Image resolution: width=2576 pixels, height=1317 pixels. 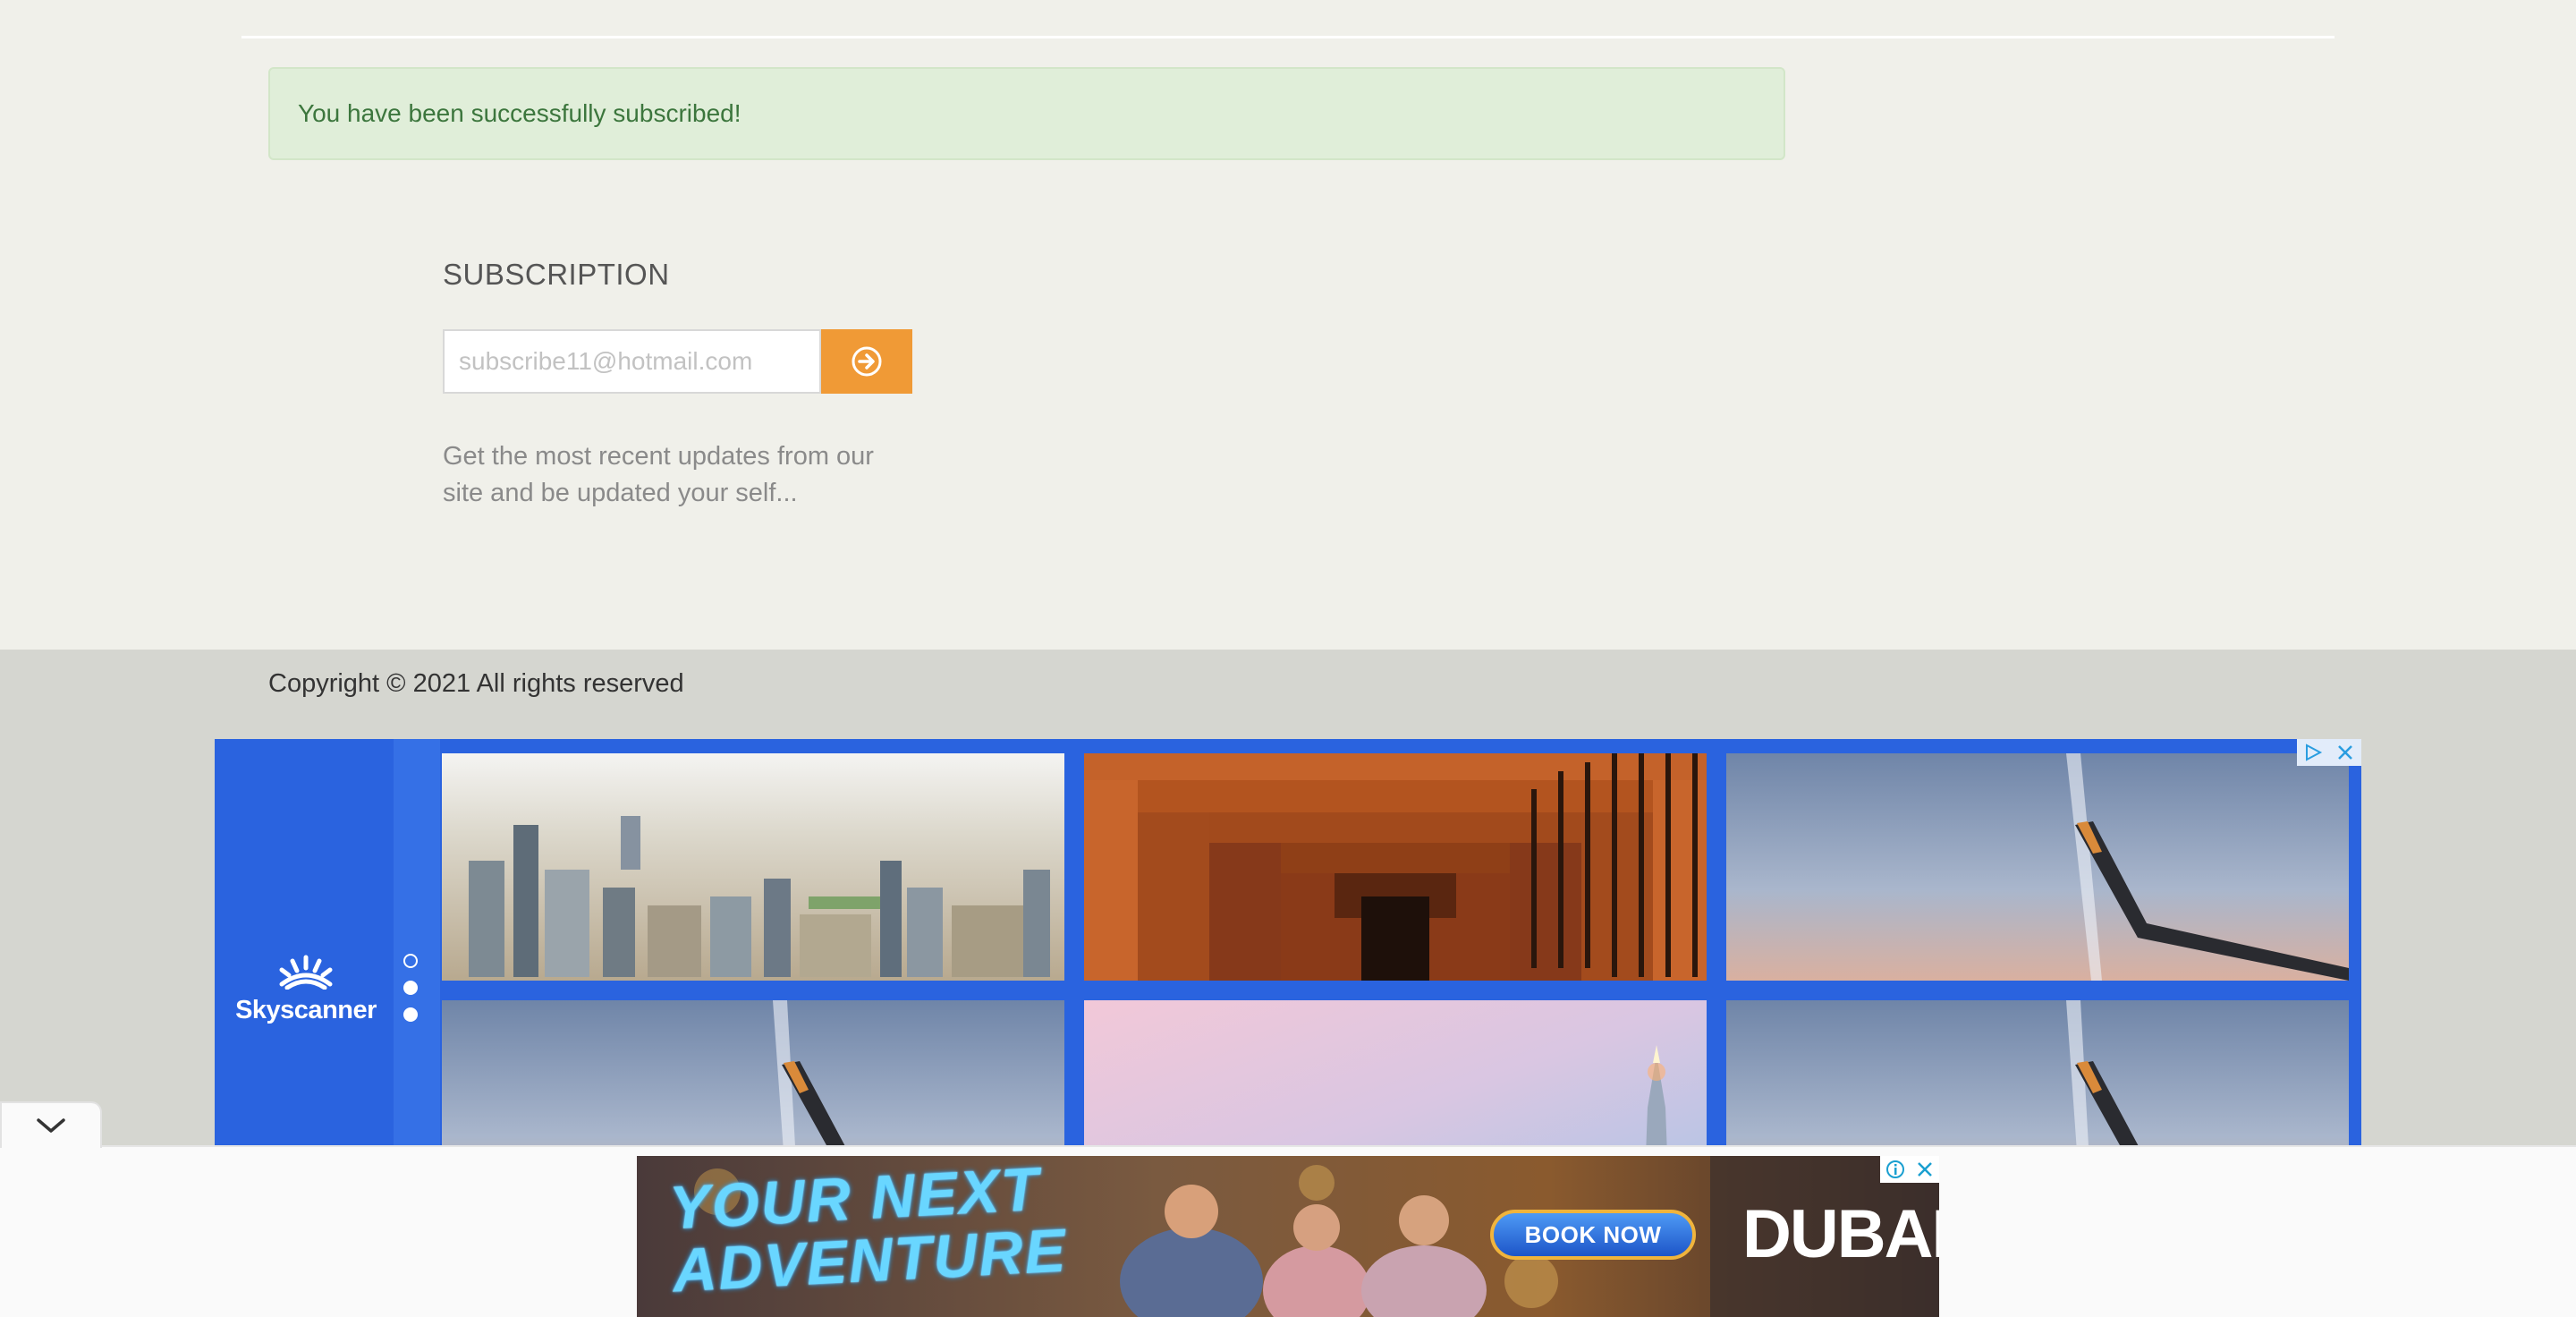 What do you see at coordinates (1593, 1235) in the screenshot?
I see `book-now-button: BOOK NOW` at bounding box center [1593, 1235].